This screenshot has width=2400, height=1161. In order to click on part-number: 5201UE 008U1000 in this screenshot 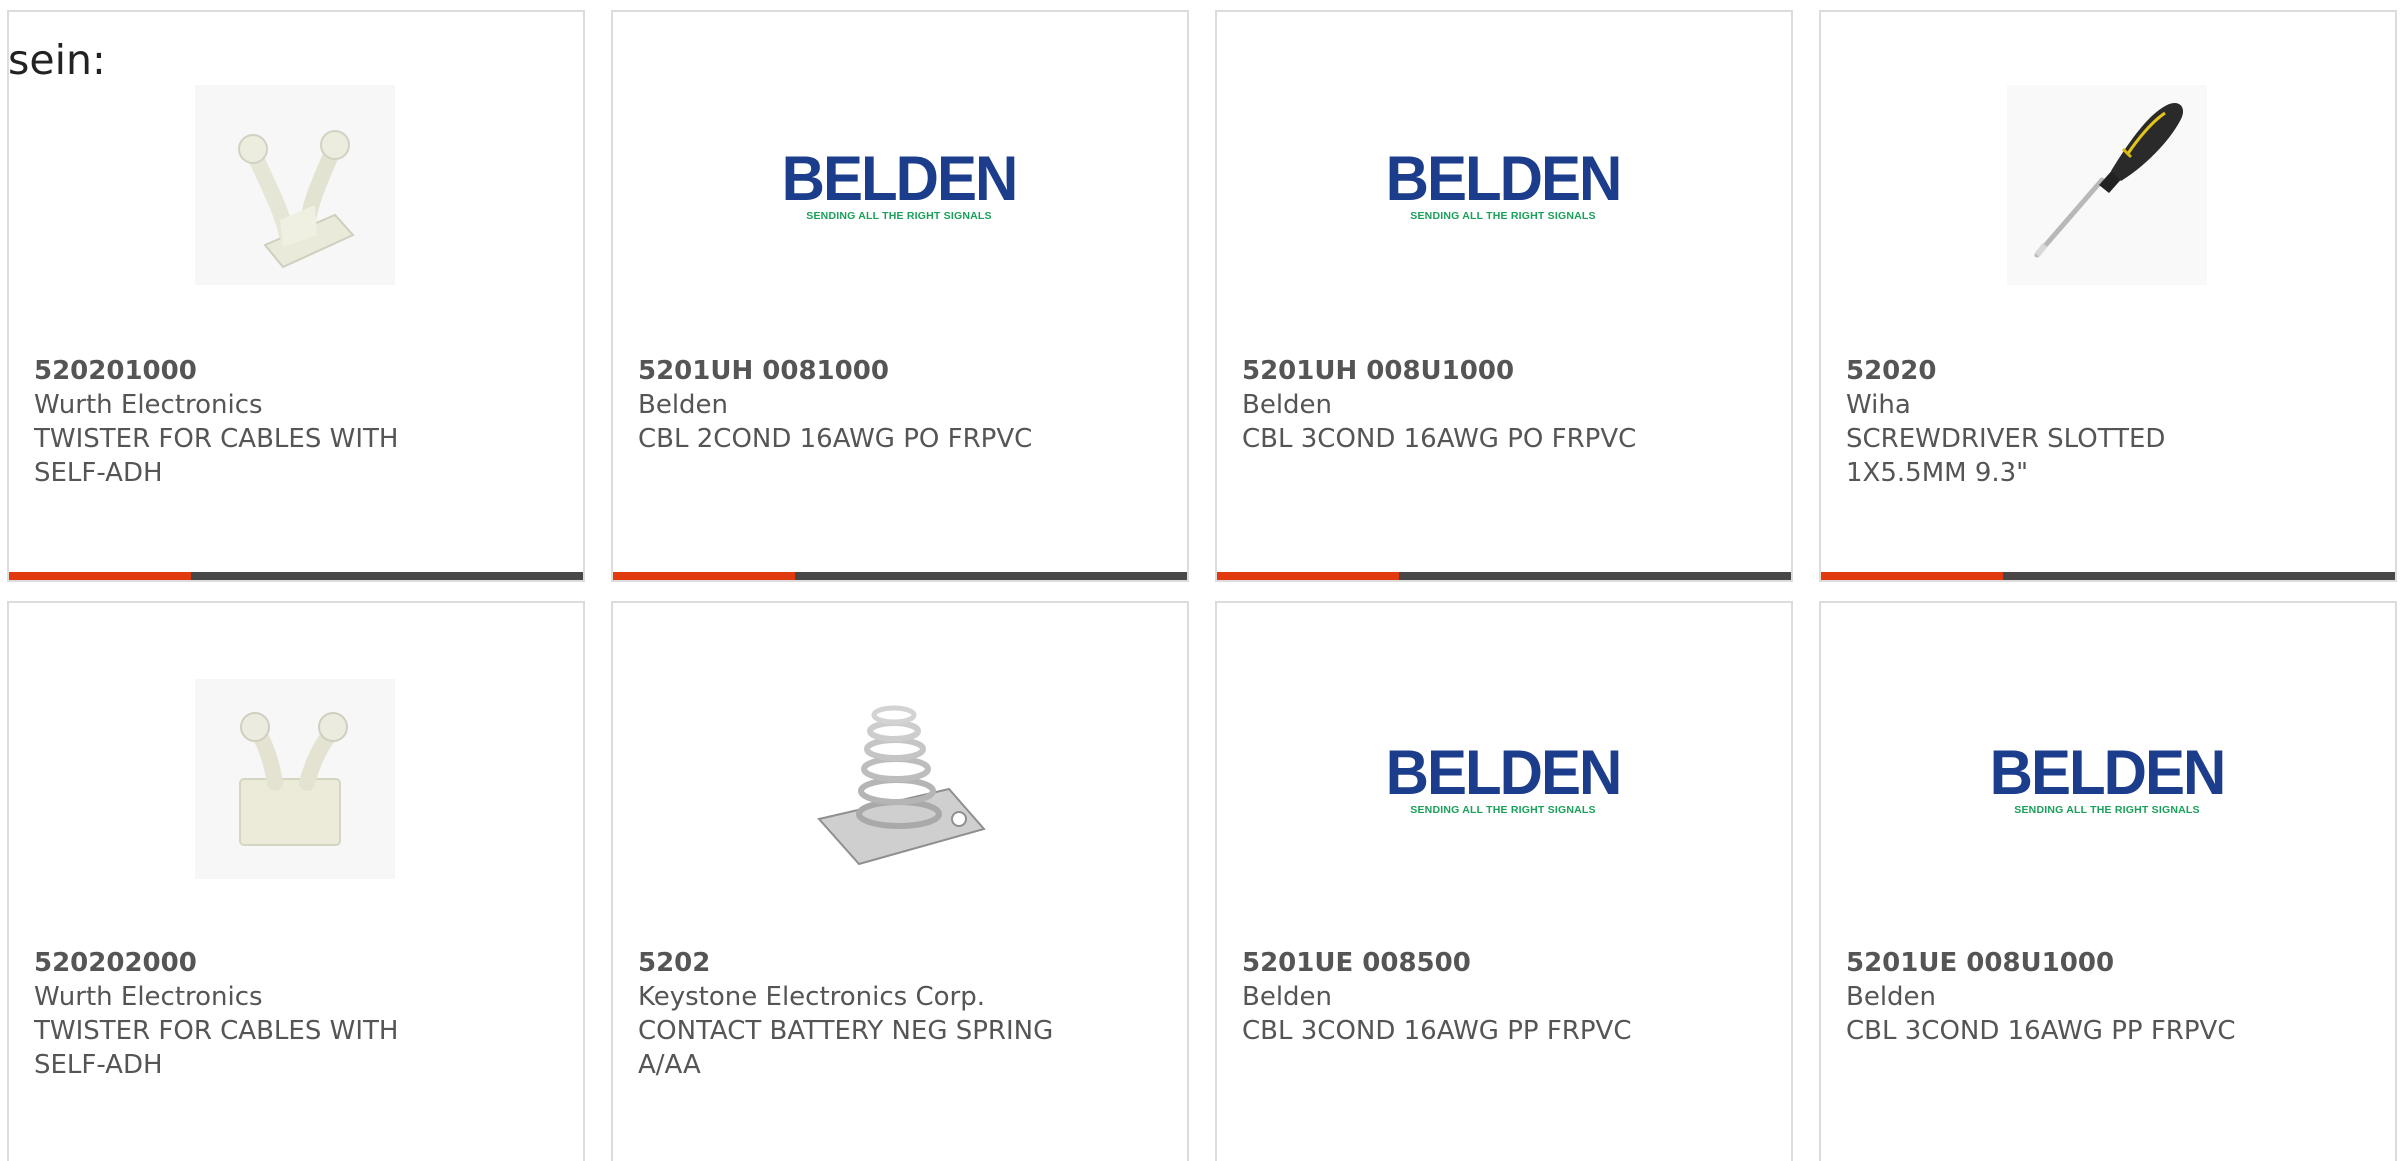, I will do `click(2056, 963)`.